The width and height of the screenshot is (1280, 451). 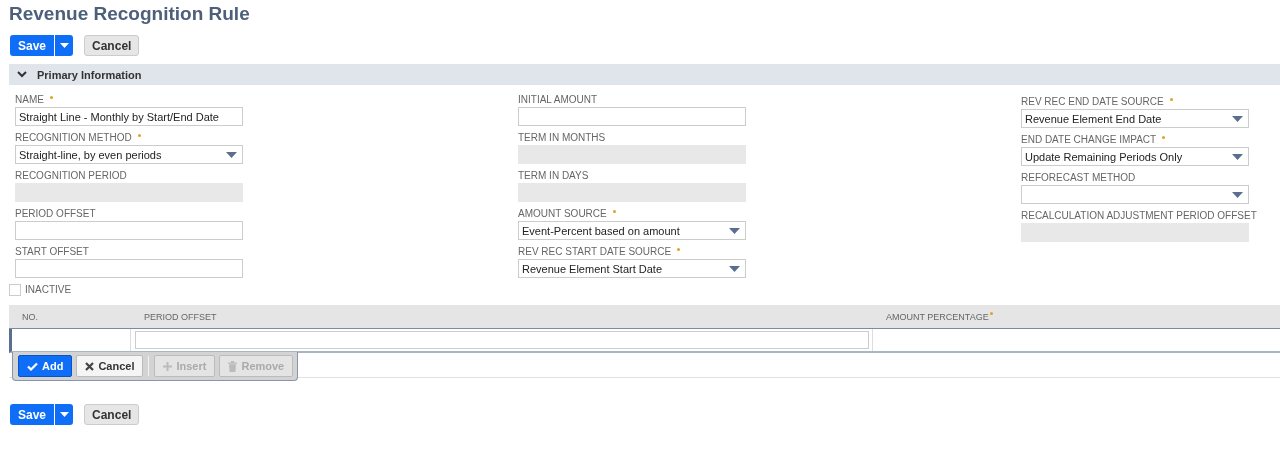 What do you see at coordinates (562, 214) in the screenshot?
I see `field-label: AMOUNT SOURCE` at bounding box center [562, 214].